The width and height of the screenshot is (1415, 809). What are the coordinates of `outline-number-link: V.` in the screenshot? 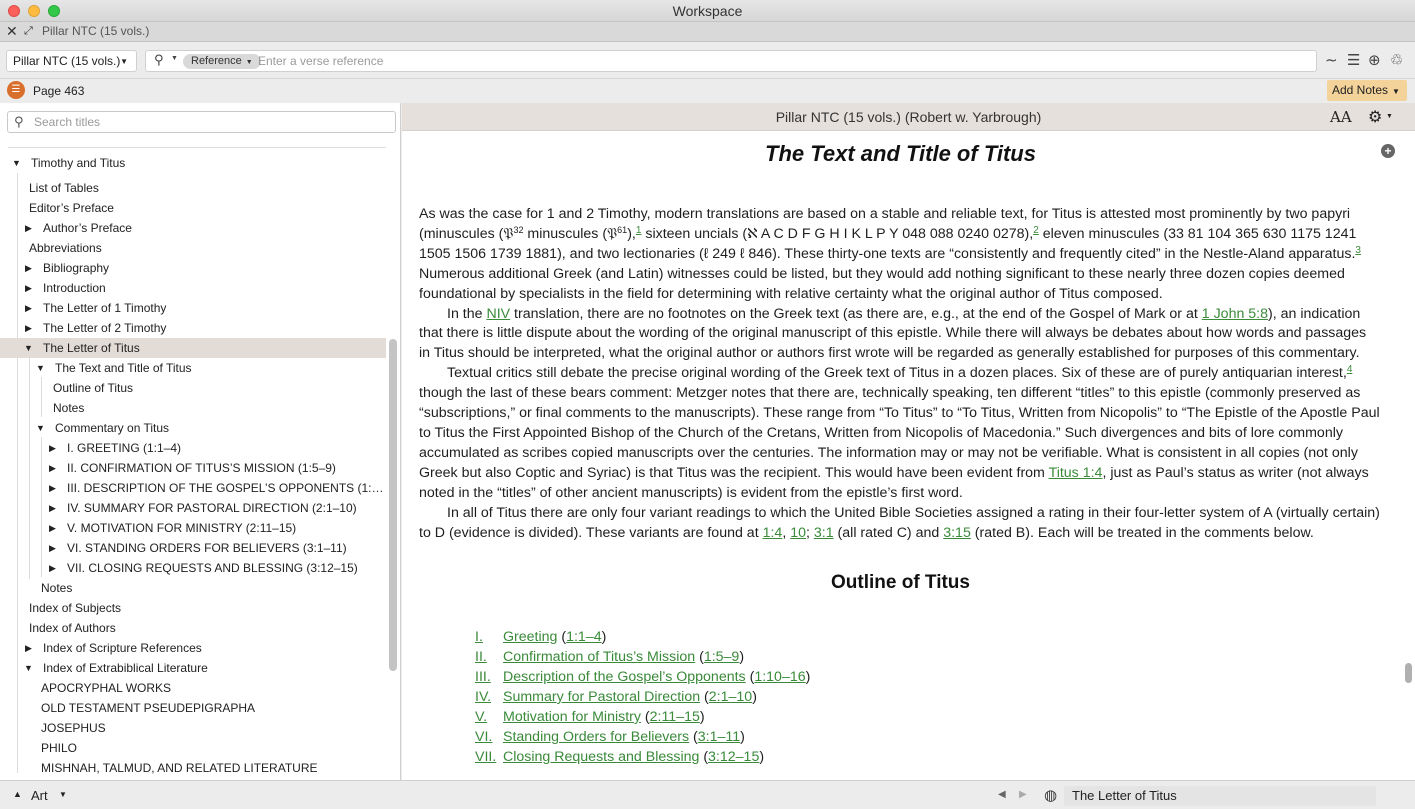 It's located at (481, 717).